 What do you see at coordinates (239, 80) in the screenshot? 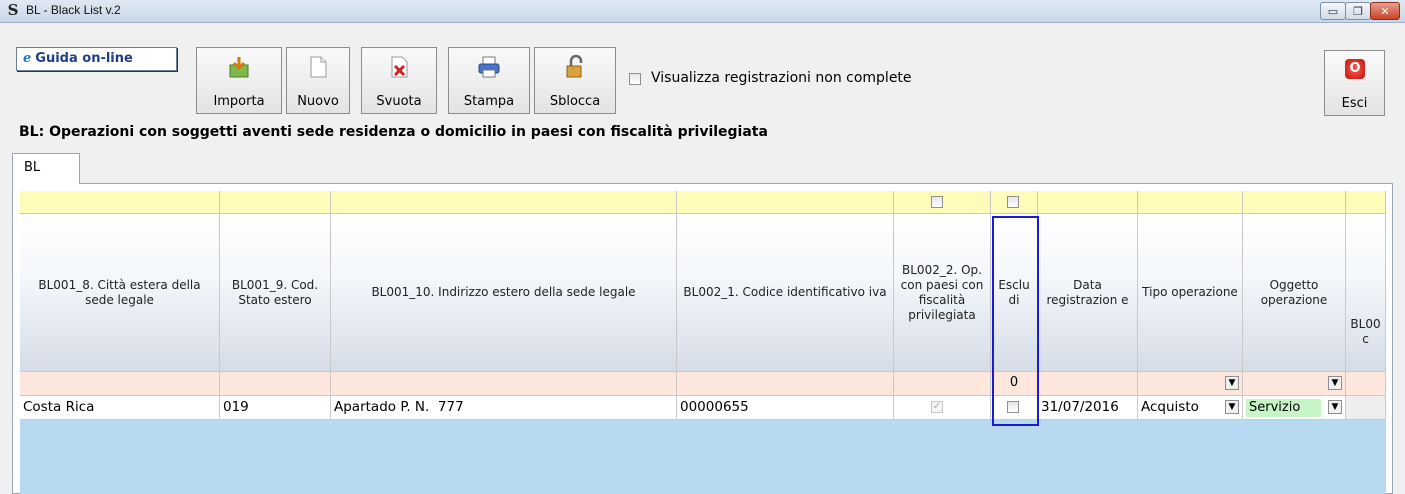
I see `importa-button: Importa` at bounding box center [239, 80].